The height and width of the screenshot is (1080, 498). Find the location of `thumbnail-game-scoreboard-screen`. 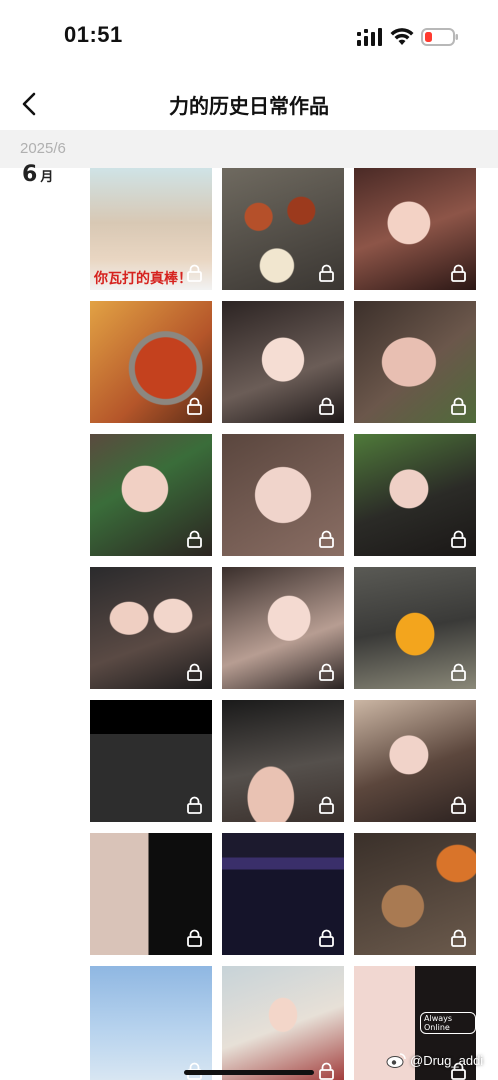

thumbnail-game-scoreboard-screen is located at coordinates (283, 894).